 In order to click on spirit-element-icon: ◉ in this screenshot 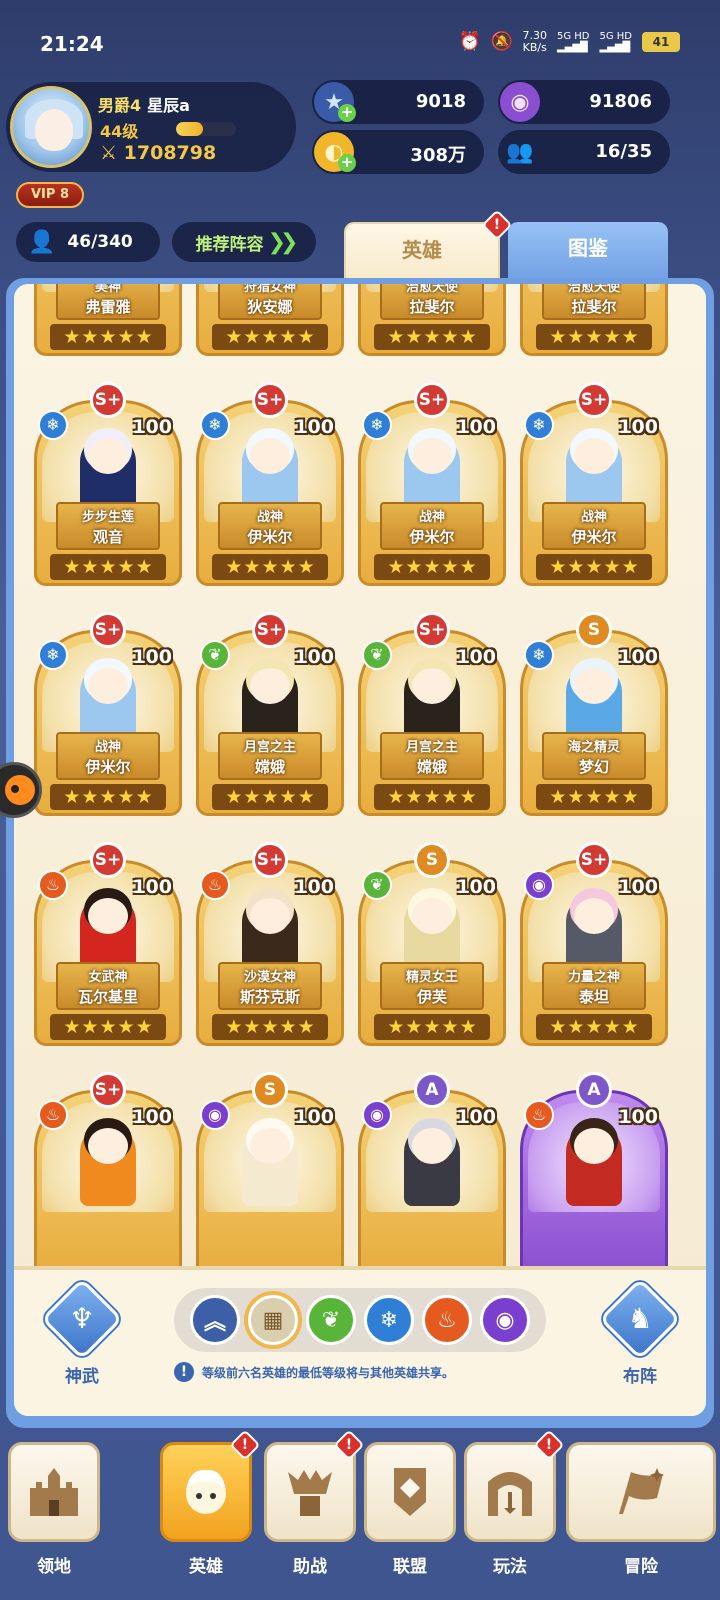, I will do `click(377, 1115)`.